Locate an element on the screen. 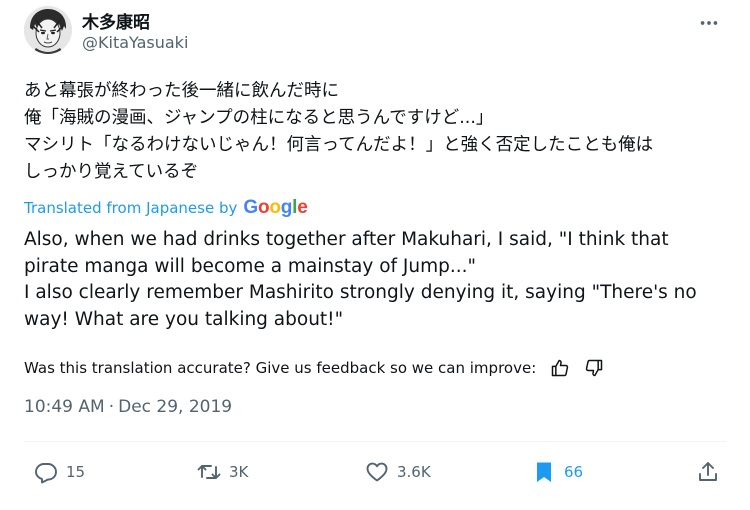 The height and width of the screenshot is (510, 750). tweet-header: 木多康昭 @KitaYasuaki is located at coordinates (375, 31).